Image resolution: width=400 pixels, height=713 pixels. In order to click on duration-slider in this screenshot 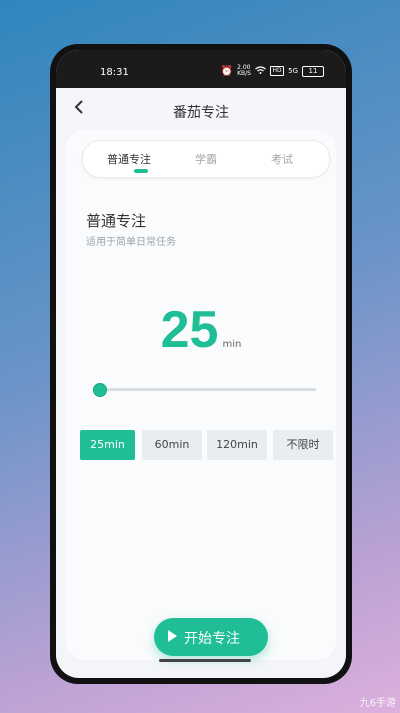, I will do `click(204, 390)`.